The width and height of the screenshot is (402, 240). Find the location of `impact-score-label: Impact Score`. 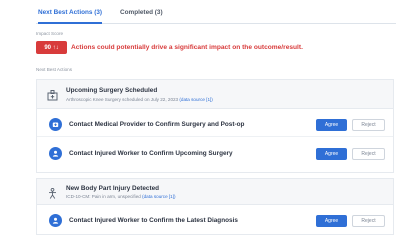

impact-score-label: Impact Score is located at coordinates (50, 33).